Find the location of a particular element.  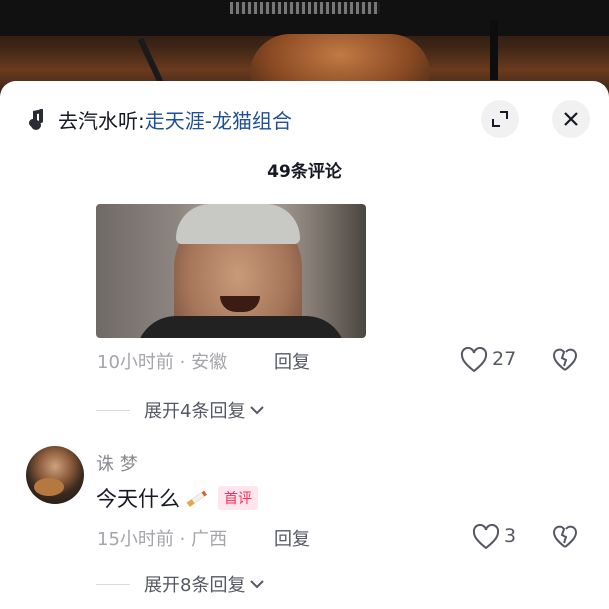

like-count: 3 is located at coordinates (510, 536).